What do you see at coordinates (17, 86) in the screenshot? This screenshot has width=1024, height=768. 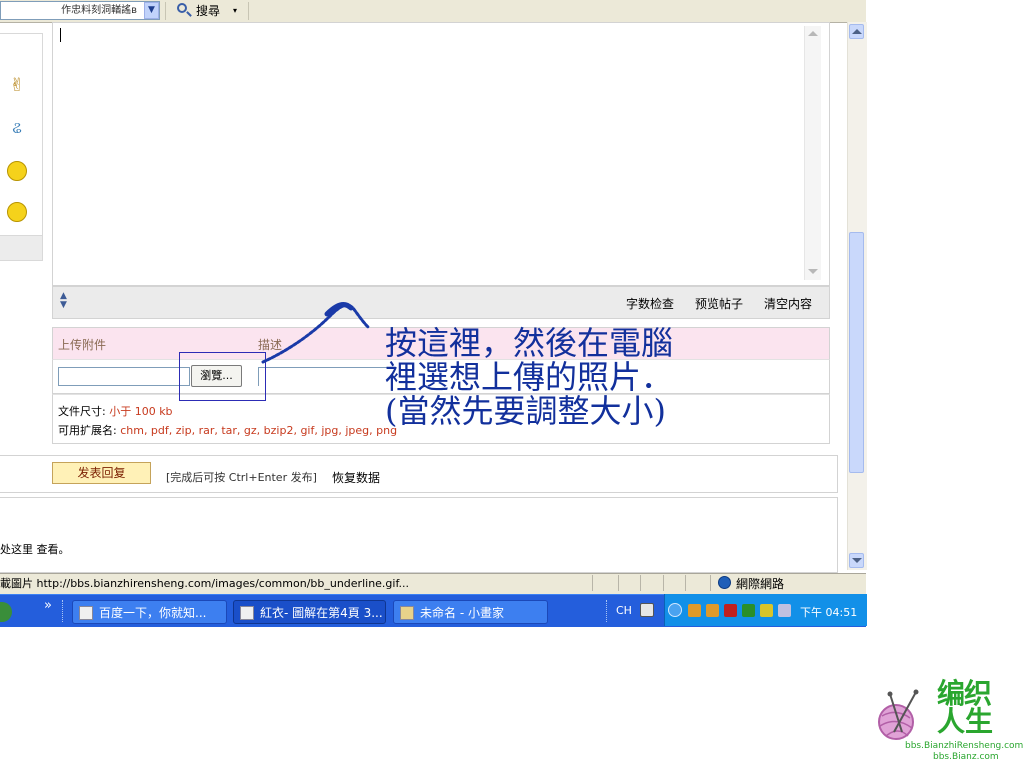 I see `peace-hand-icon: ✌` at bounding box center [17, 86].